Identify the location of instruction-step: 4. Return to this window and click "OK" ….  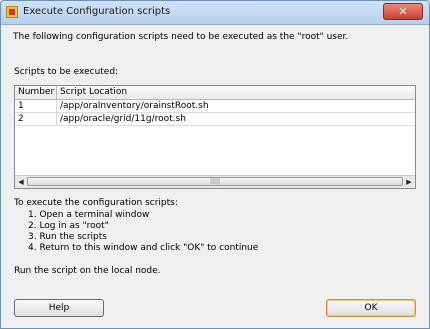
(143, 248).